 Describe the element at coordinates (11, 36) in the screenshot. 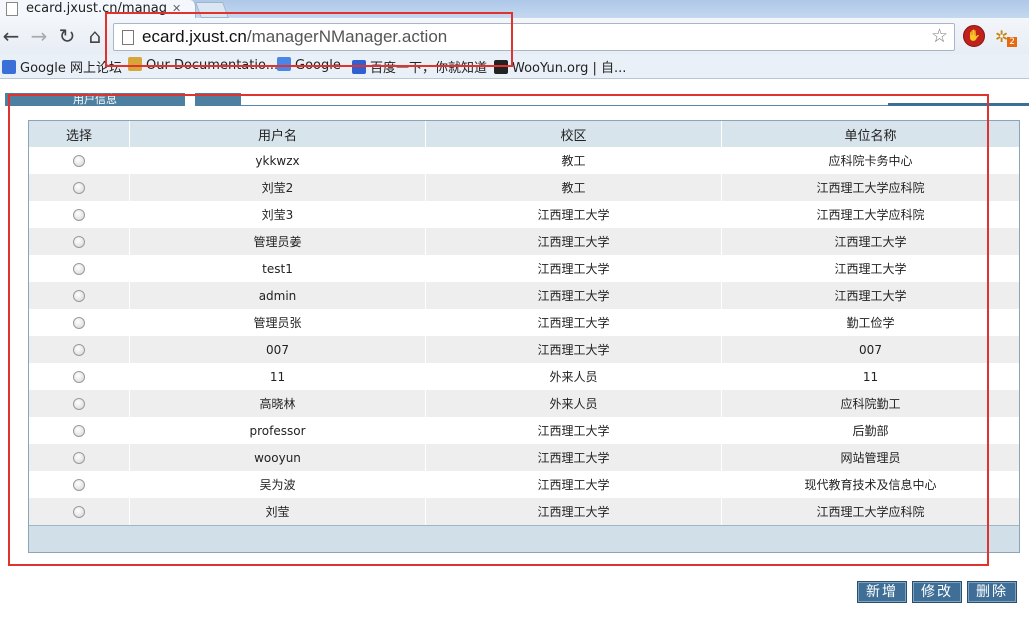

I see `back-arrow-icon: ←` at that location.